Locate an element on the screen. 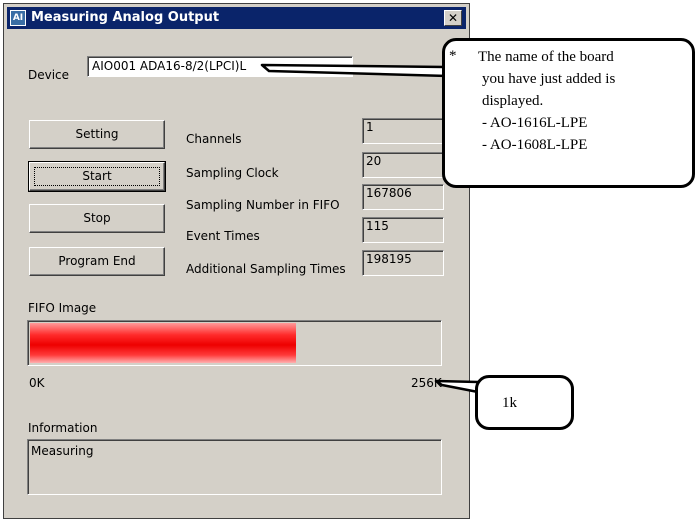 The image size is (695, 523). callout-line-3: displayed. is located at coordinates (513, 101).